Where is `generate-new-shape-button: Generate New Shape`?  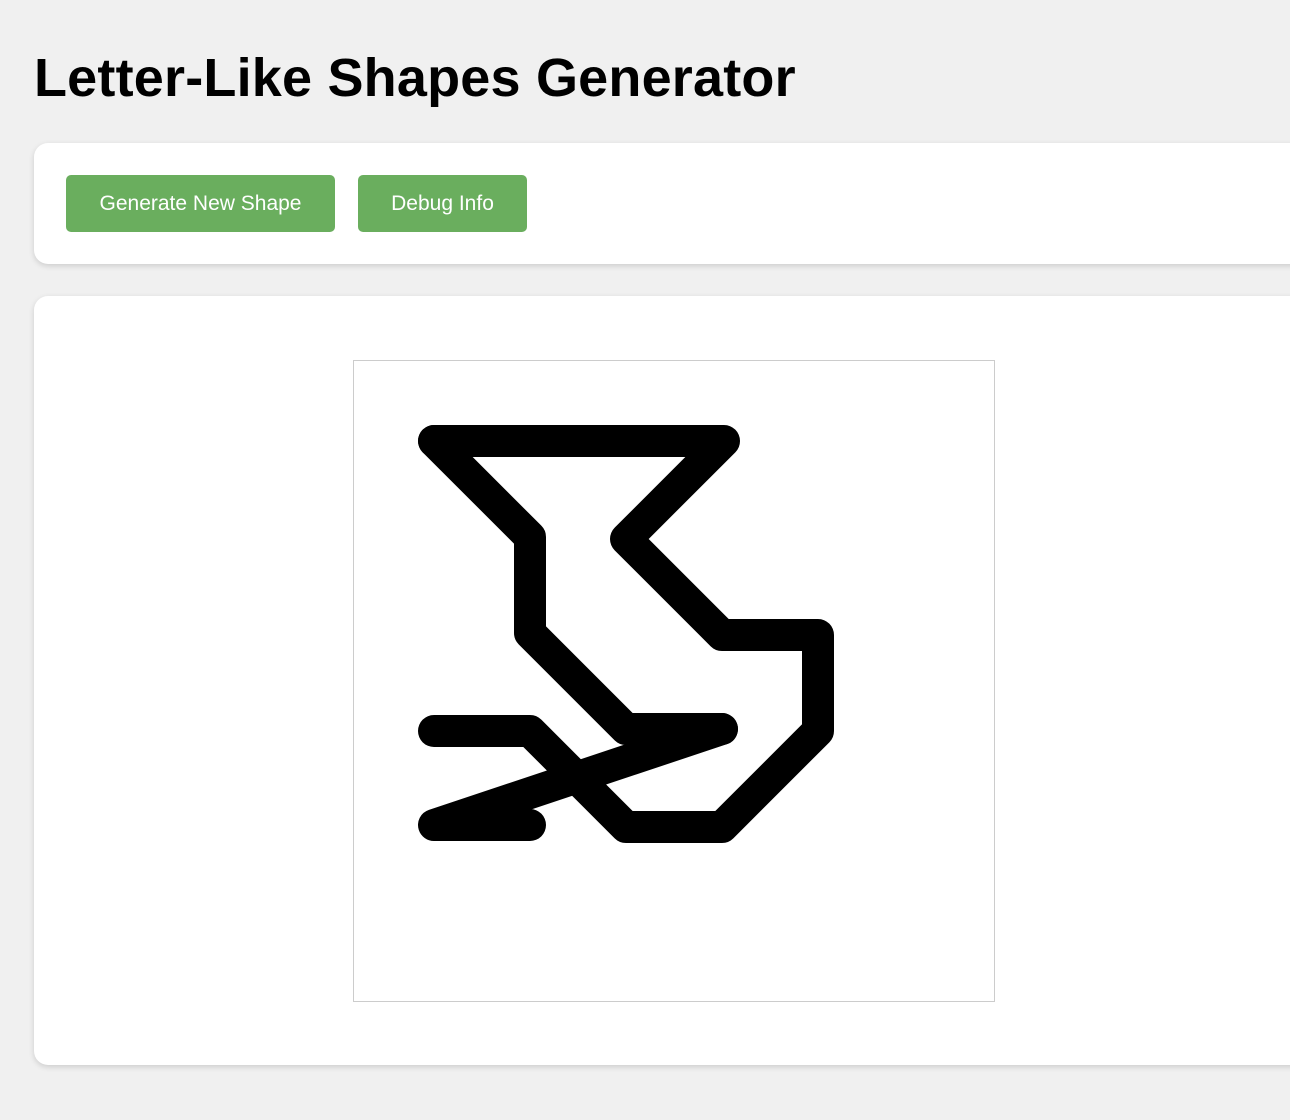
generate-new-shape-button: Generate New Shape is located at coordinates (200, 203).